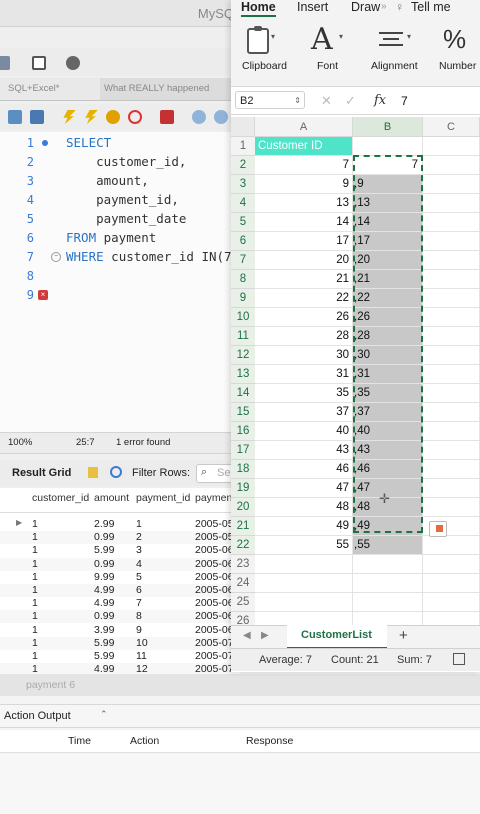 This screenshot has width=480, height=814. What do you see at coordinates (243, 545) in the screenshot?
I see `row-header: 22` at bounding box center [243, 545].